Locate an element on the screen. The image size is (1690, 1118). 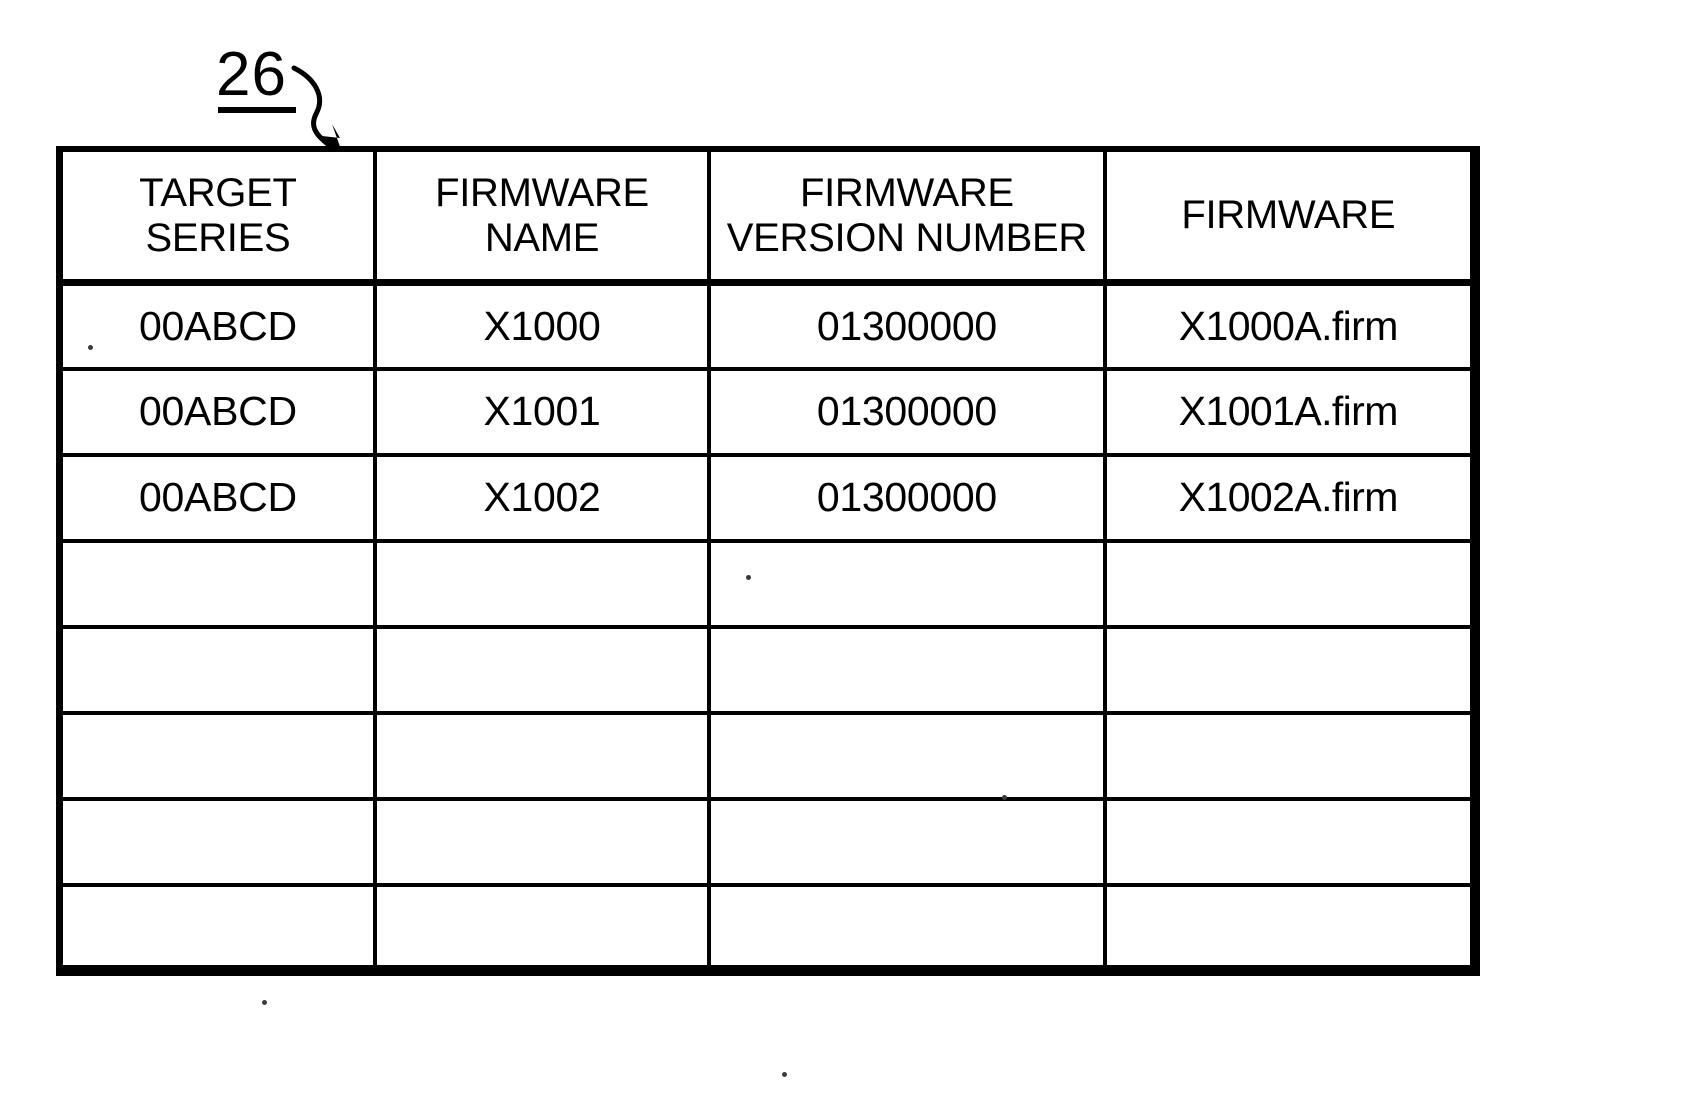
column-header-target-series: TARGET SERIES is located at coordinates (218, 217).